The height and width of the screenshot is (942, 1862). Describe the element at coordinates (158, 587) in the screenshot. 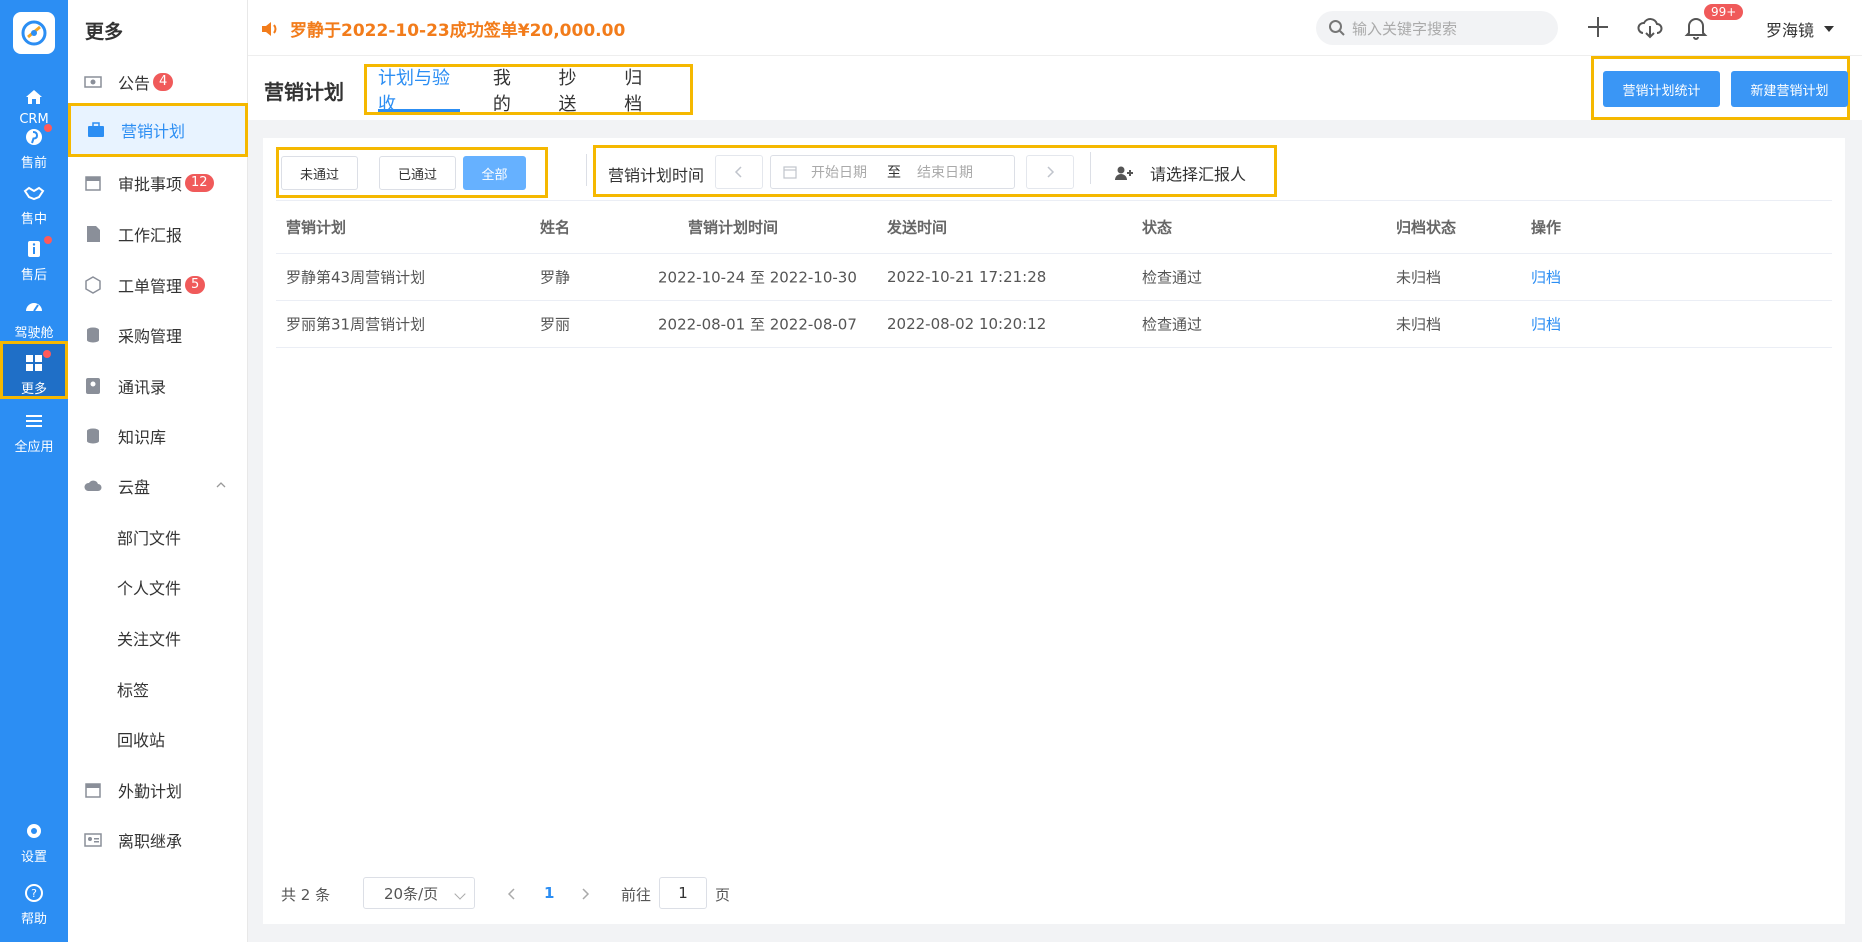

I see `sidebar-item-personal-files: 个人文件` at that location.